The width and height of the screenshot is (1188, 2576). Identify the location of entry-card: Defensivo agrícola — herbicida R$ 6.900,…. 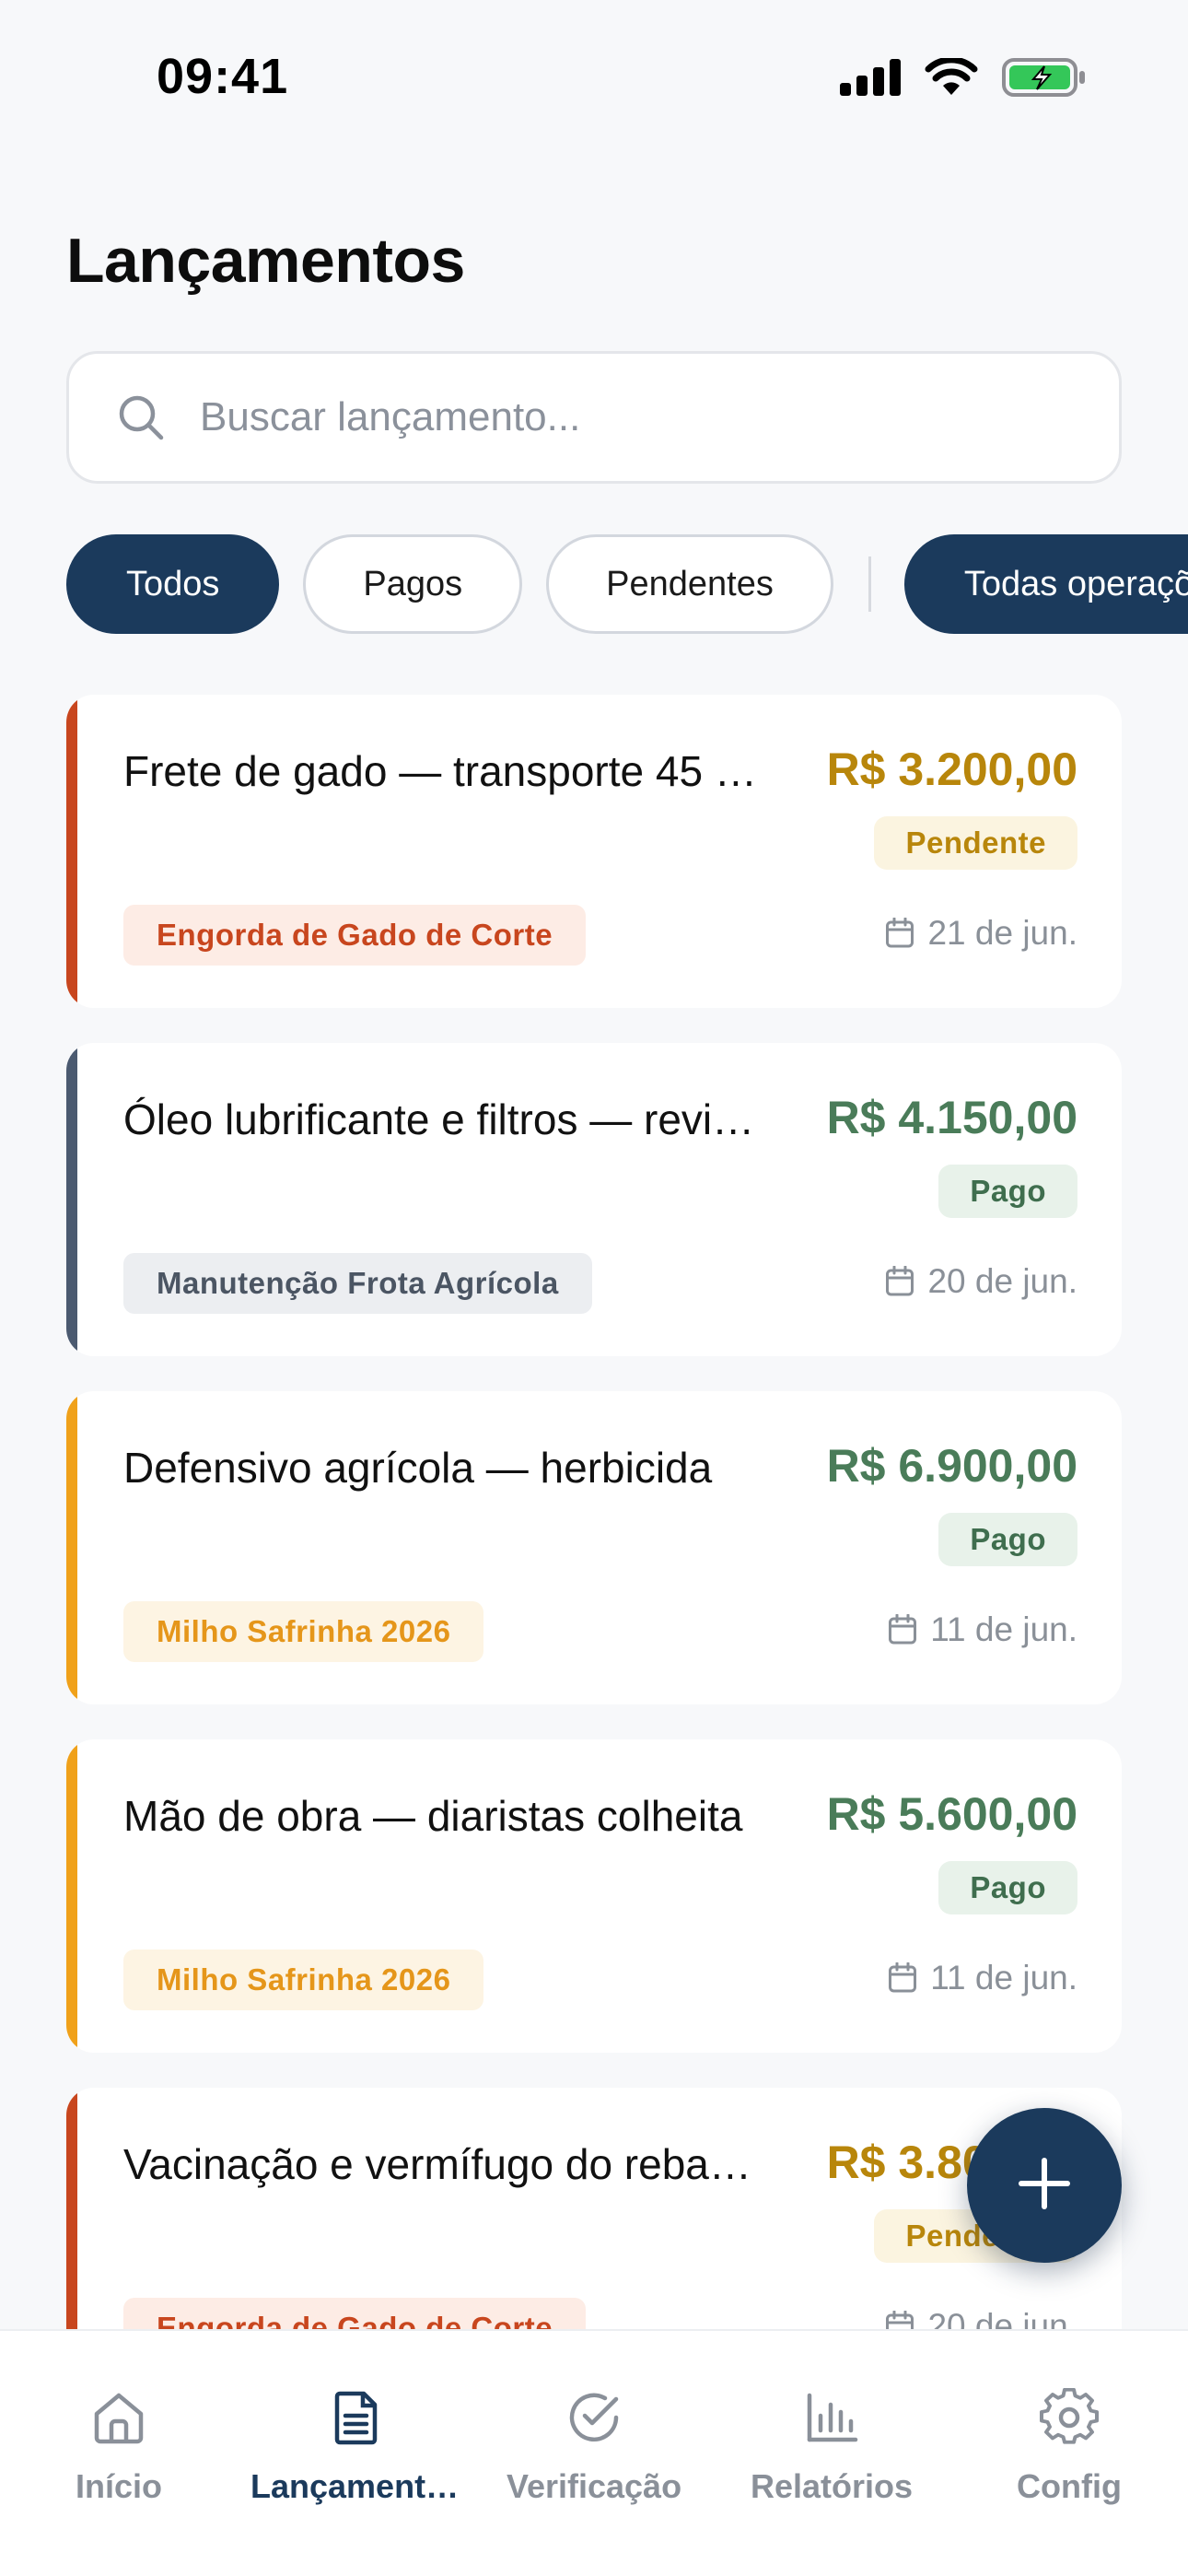
(594, 1547).